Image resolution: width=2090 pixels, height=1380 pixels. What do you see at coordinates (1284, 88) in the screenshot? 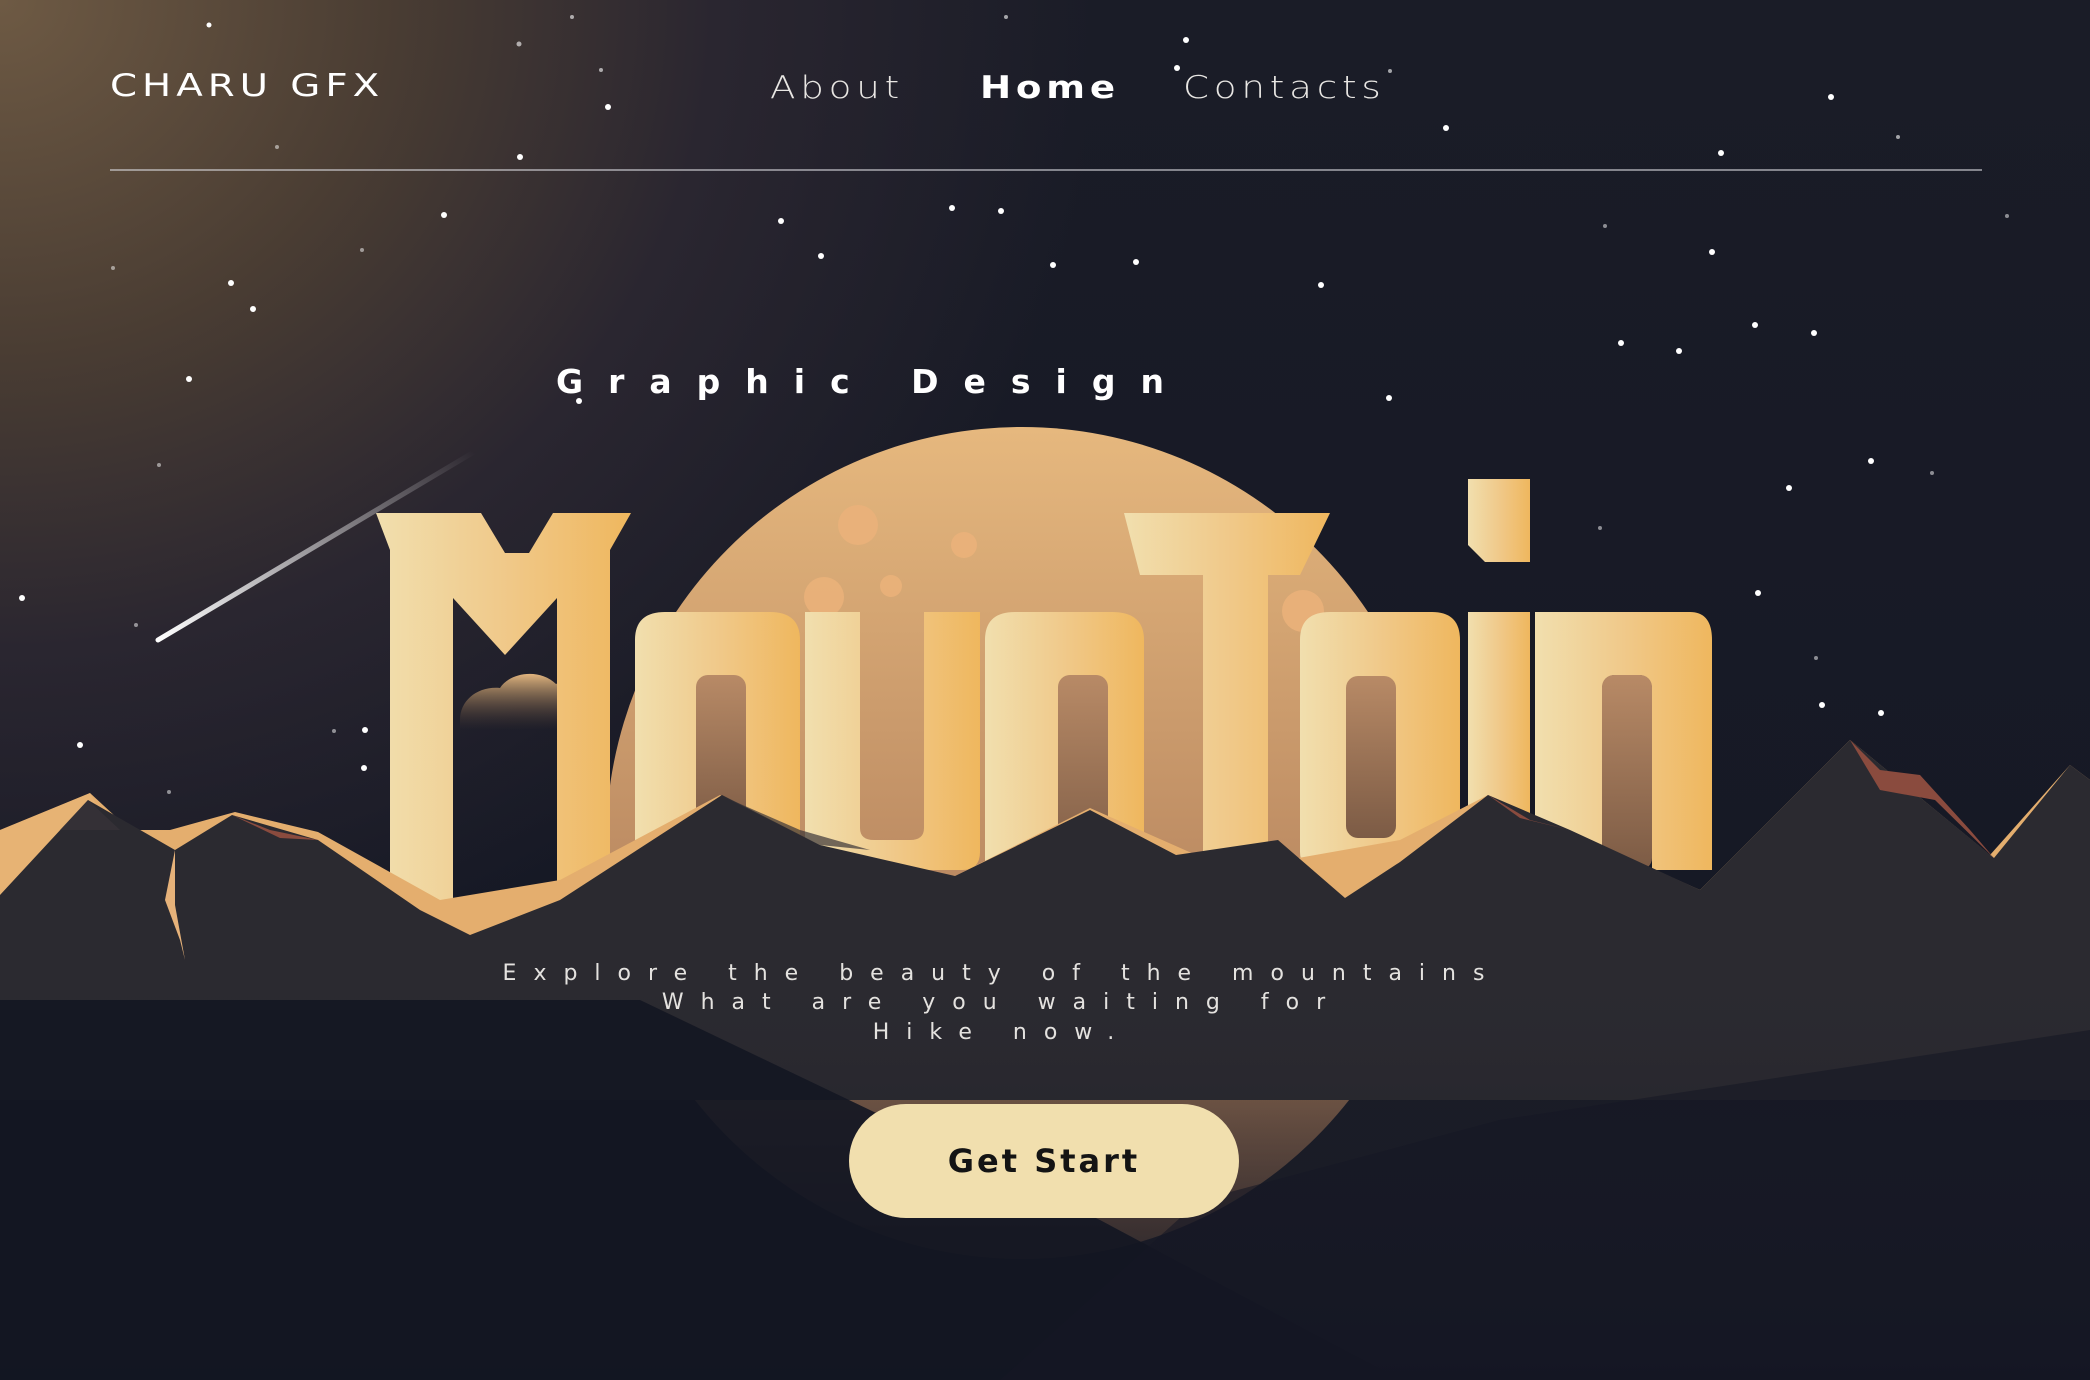
I see `nav-contacts-link: Contacts` at bounding box center [1284, 88].